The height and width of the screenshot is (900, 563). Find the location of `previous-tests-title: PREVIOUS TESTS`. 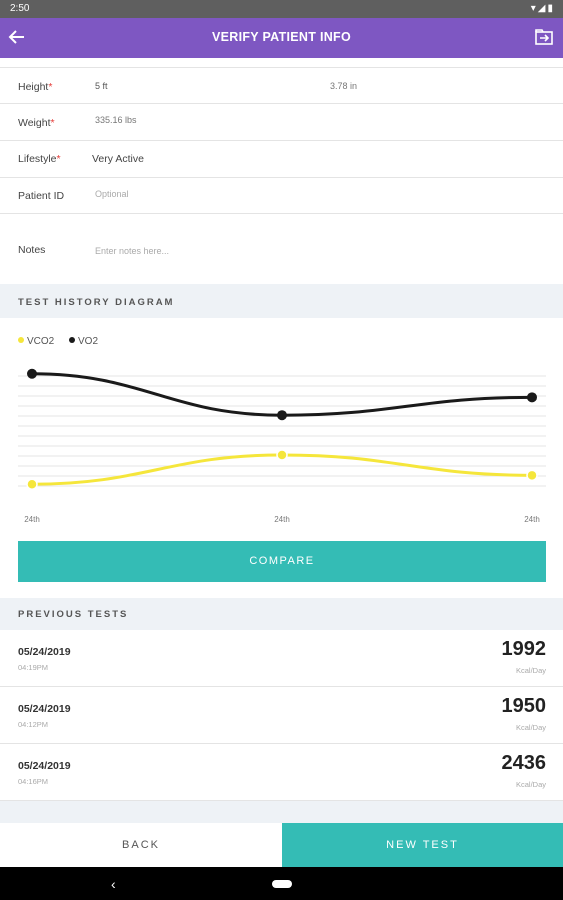

previous-tests-title: PREVIOUS TESTS is located at coordinates (73, 614).